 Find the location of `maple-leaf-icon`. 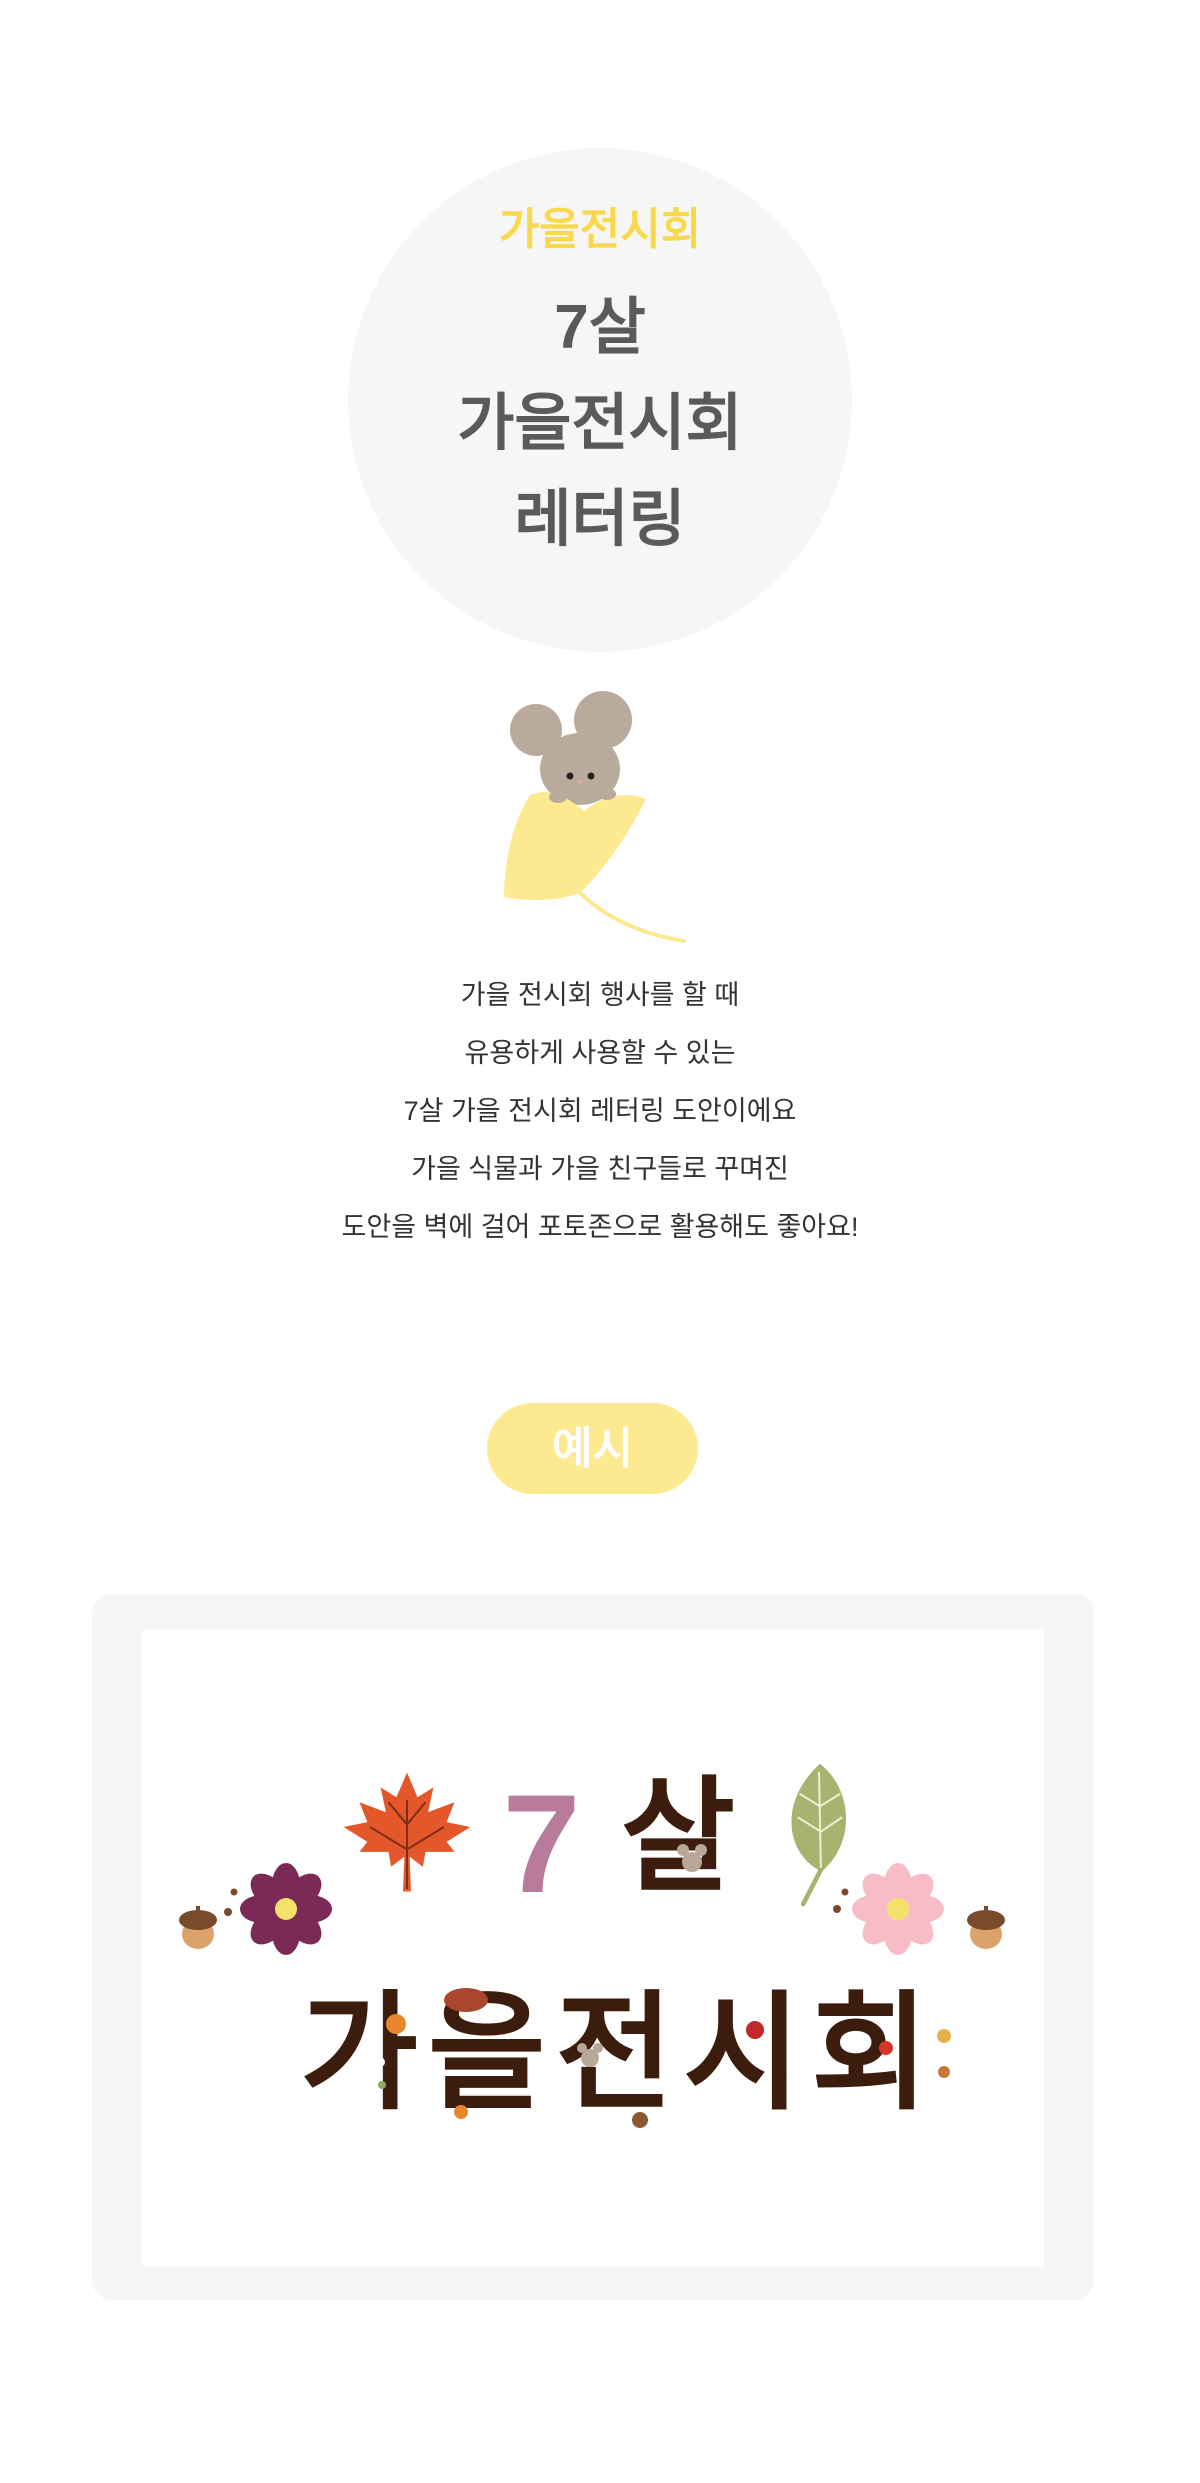

maple-leaf-icon is located at coordinates (407, 1832).